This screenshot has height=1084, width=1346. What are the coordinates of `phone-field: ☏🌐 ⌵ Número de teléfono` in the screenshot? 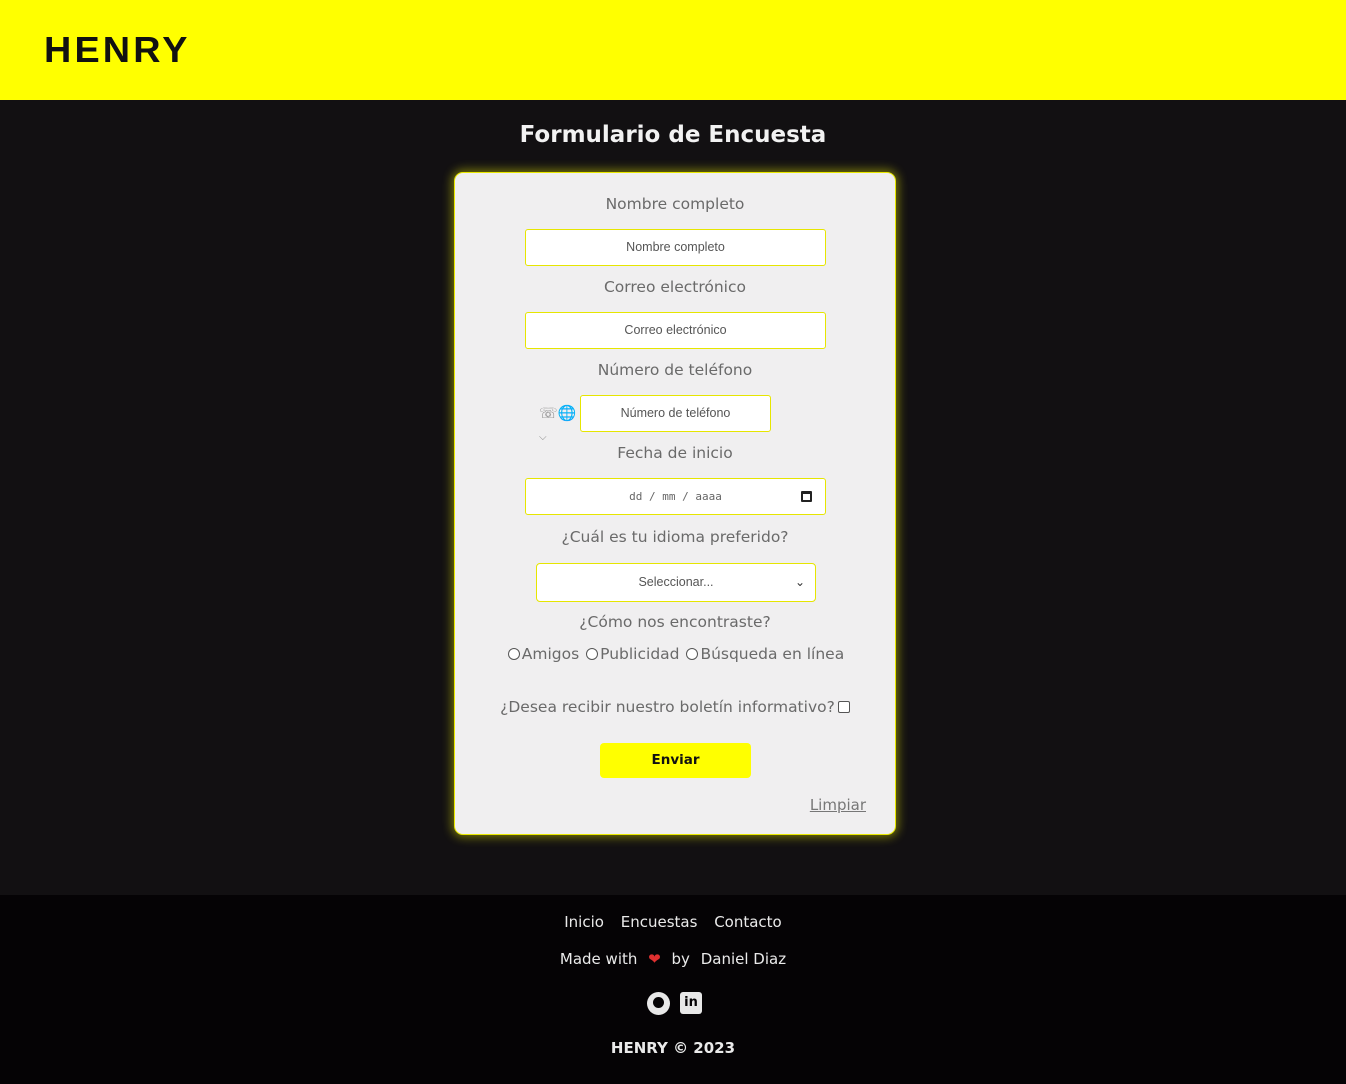 It's located at (655, 419).